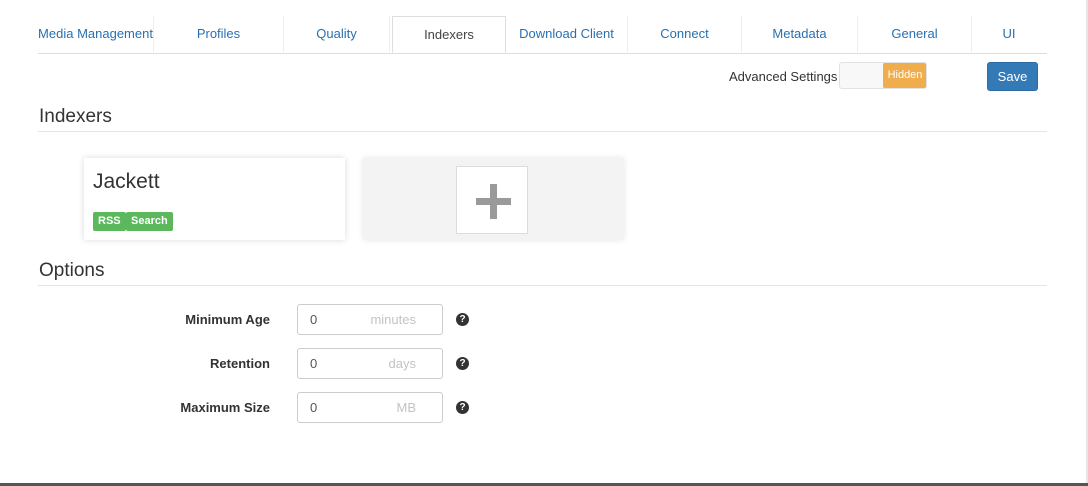 This screenshot has height=486, width=1088. Describe the element at coordinates (783, 76) in the screenshot. I see `advanced-settings-label: Advanced Settings` at that location.